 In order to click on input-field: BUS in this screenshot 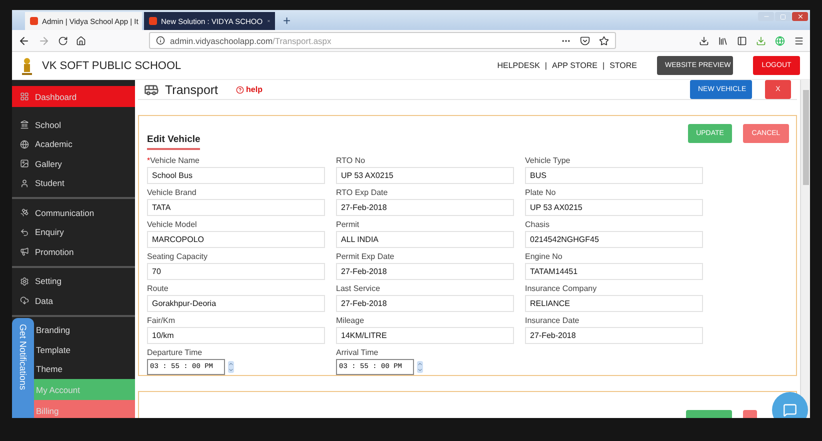, I will do `click(614, 175)`.